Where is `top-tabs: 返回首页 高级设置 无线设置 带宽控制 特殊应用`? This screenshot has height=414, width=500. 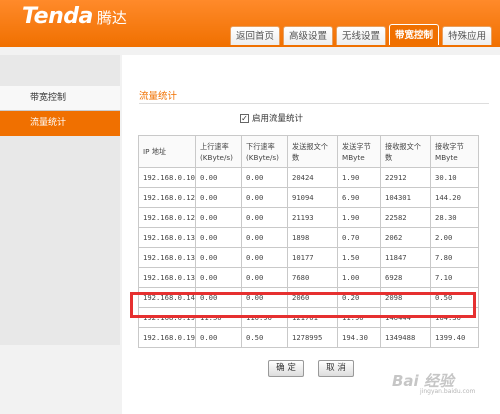
top-tabs: 返回首页 高级设置 无线设置 带宽控制 特殊应用 is located at coordinates (362, 35).